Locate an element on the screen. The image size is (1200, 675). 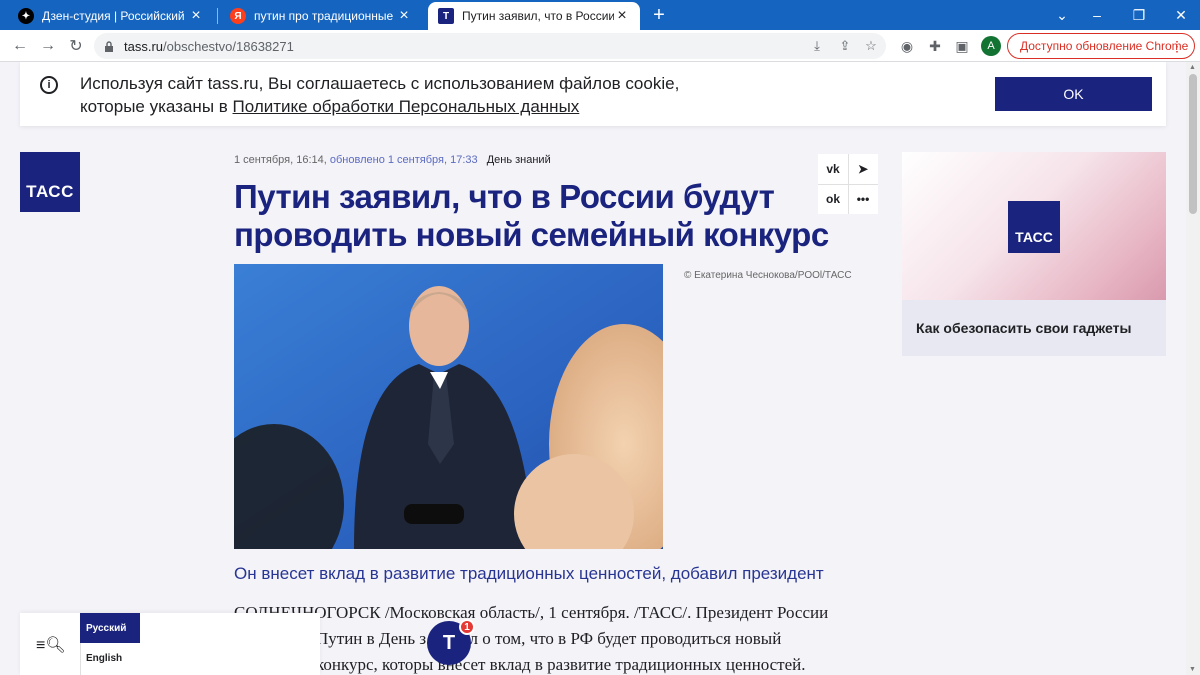
chrome-update-button: Доступно обновление Chrome ⋮ is located at coordinates (1101, 46).